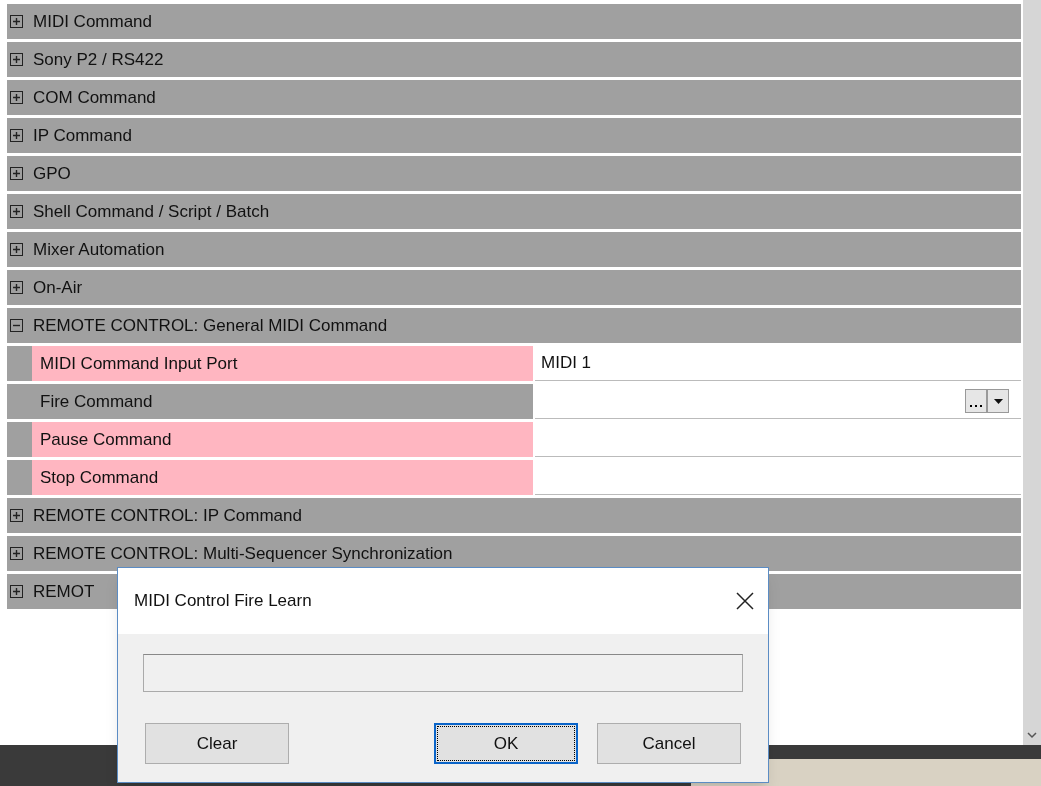 The image size is (1041, 786). I want to click on property-name: Pause Command, so click(282, 439).